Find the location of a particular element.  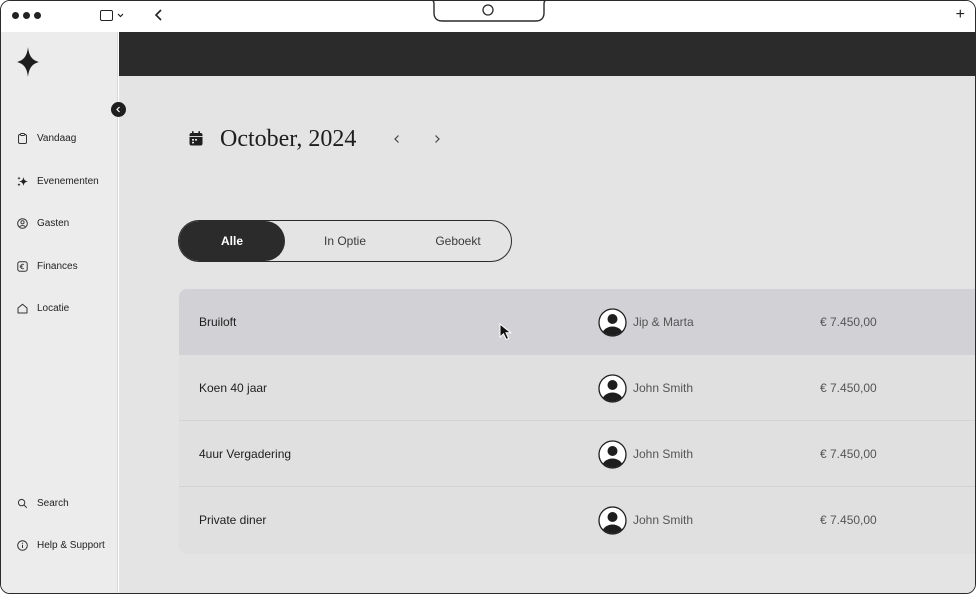

sidebar-item-search: Search is located at coordinates (43, 503).